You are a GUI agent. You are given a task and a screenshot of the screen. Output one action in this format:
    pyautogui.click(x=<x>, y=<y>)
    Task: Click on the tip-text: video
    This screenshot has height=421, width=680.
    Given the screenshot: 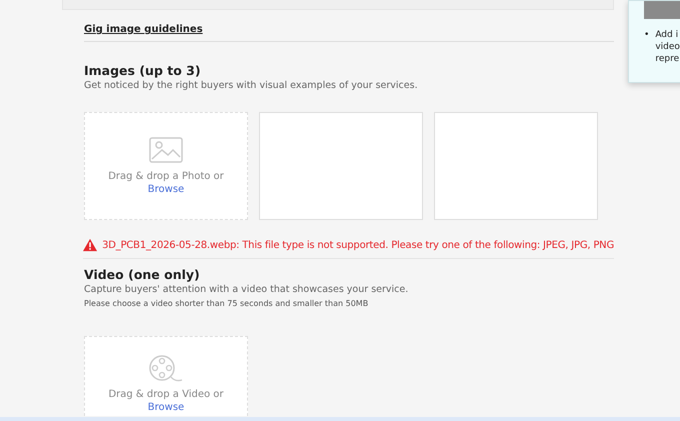 What is the action you would take?
    pyautogui.click(x=667, y=47)
    